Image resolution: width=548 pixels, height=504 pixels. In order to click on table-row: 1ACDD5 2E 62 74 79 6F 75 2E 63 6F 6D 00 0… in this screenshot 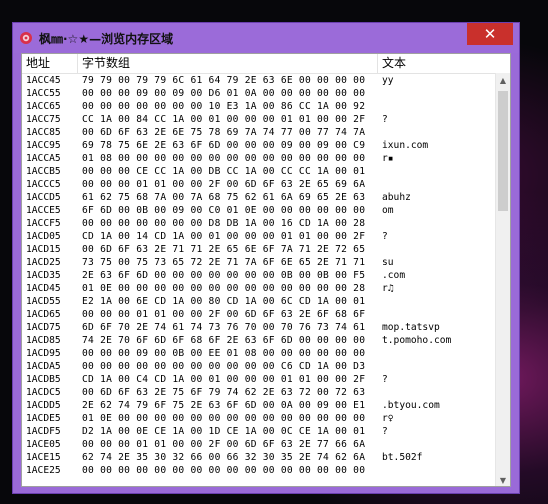, I will do `click(261, 405)`.